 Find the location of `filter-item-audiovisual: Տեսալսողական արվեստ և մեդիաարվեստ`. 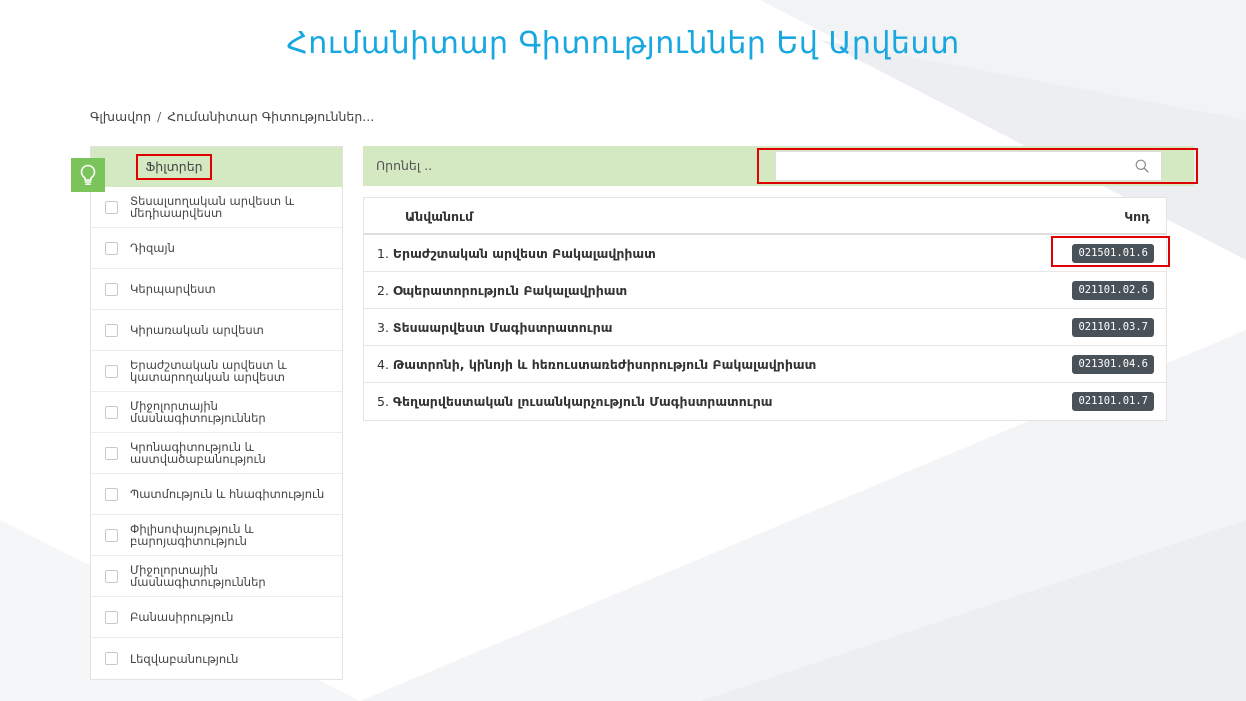

filter-item-audiovisual: Տեսալսողական արվեստ և մեդիաարվեստ is located at coordinates (216, 207).